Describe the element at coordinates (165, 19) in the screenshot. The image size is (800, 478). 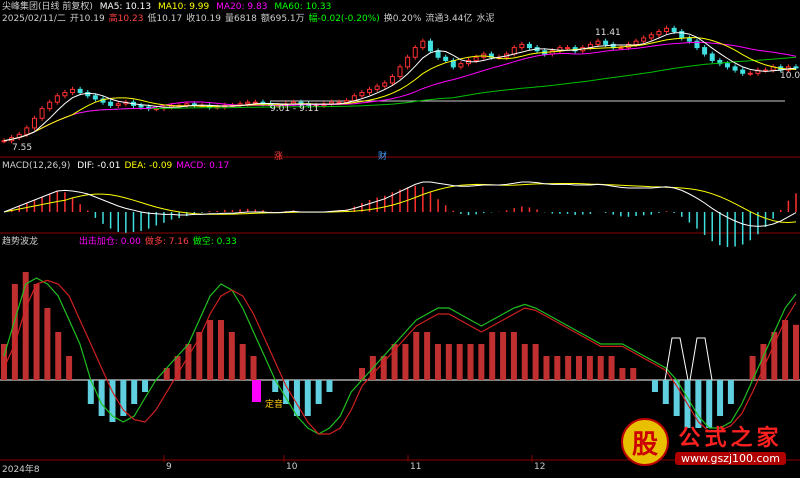
I see `quote-field-3: 低10.17` at that location.